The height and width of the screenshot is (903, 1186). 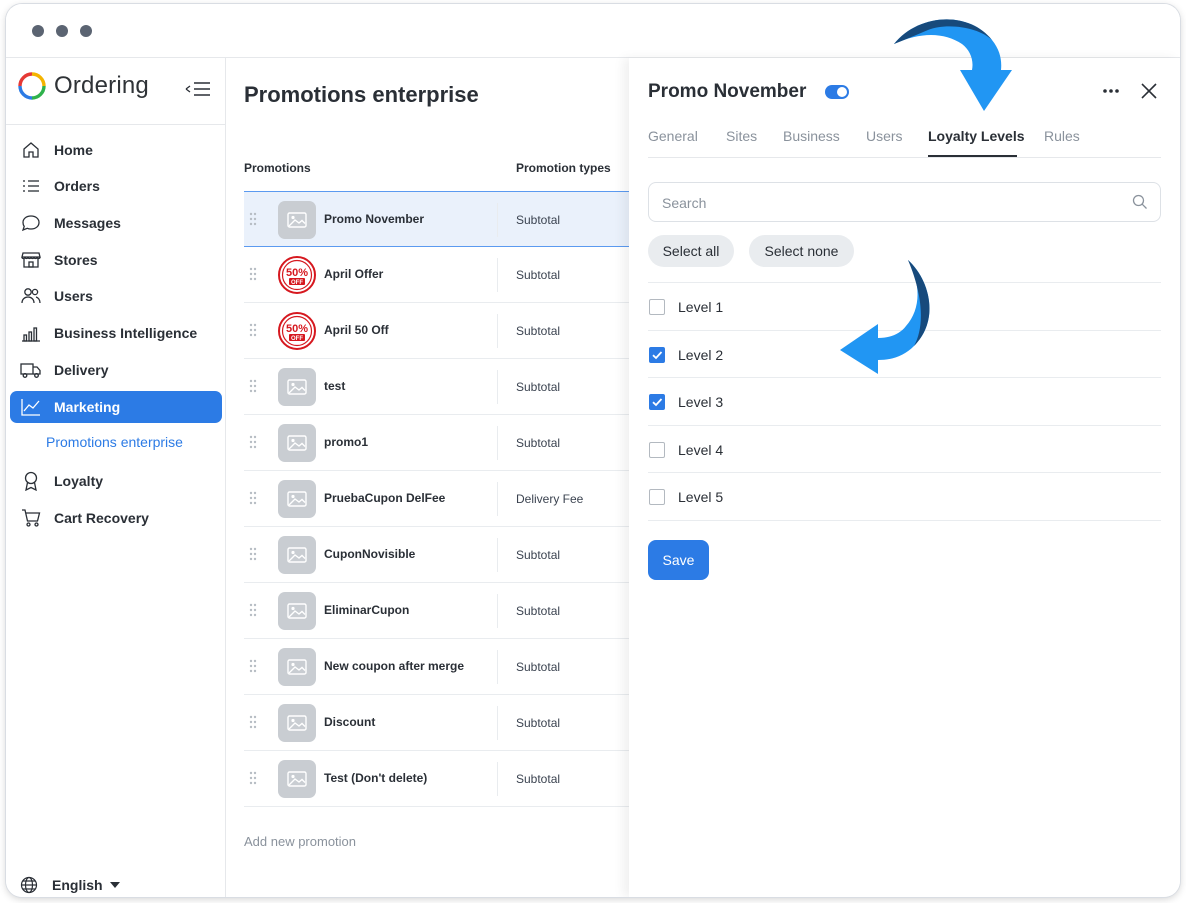 What do you see at coordinates (116, 370) in the screenshot?
I see `sidebar-item-delivery: Delivery` at bounding box center [116, 370].